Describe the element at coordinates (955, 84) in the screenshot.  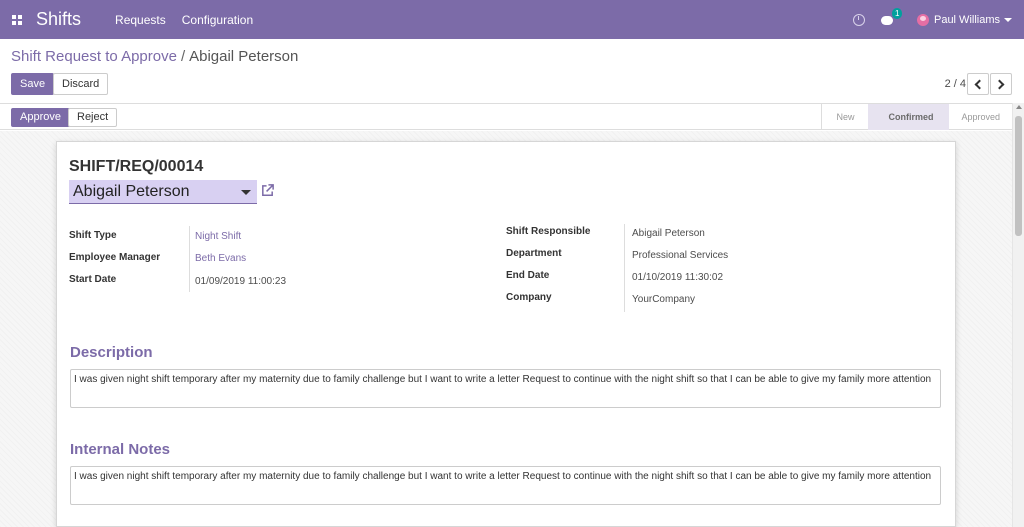
I see `pager-value: 2 / 4` at that location.